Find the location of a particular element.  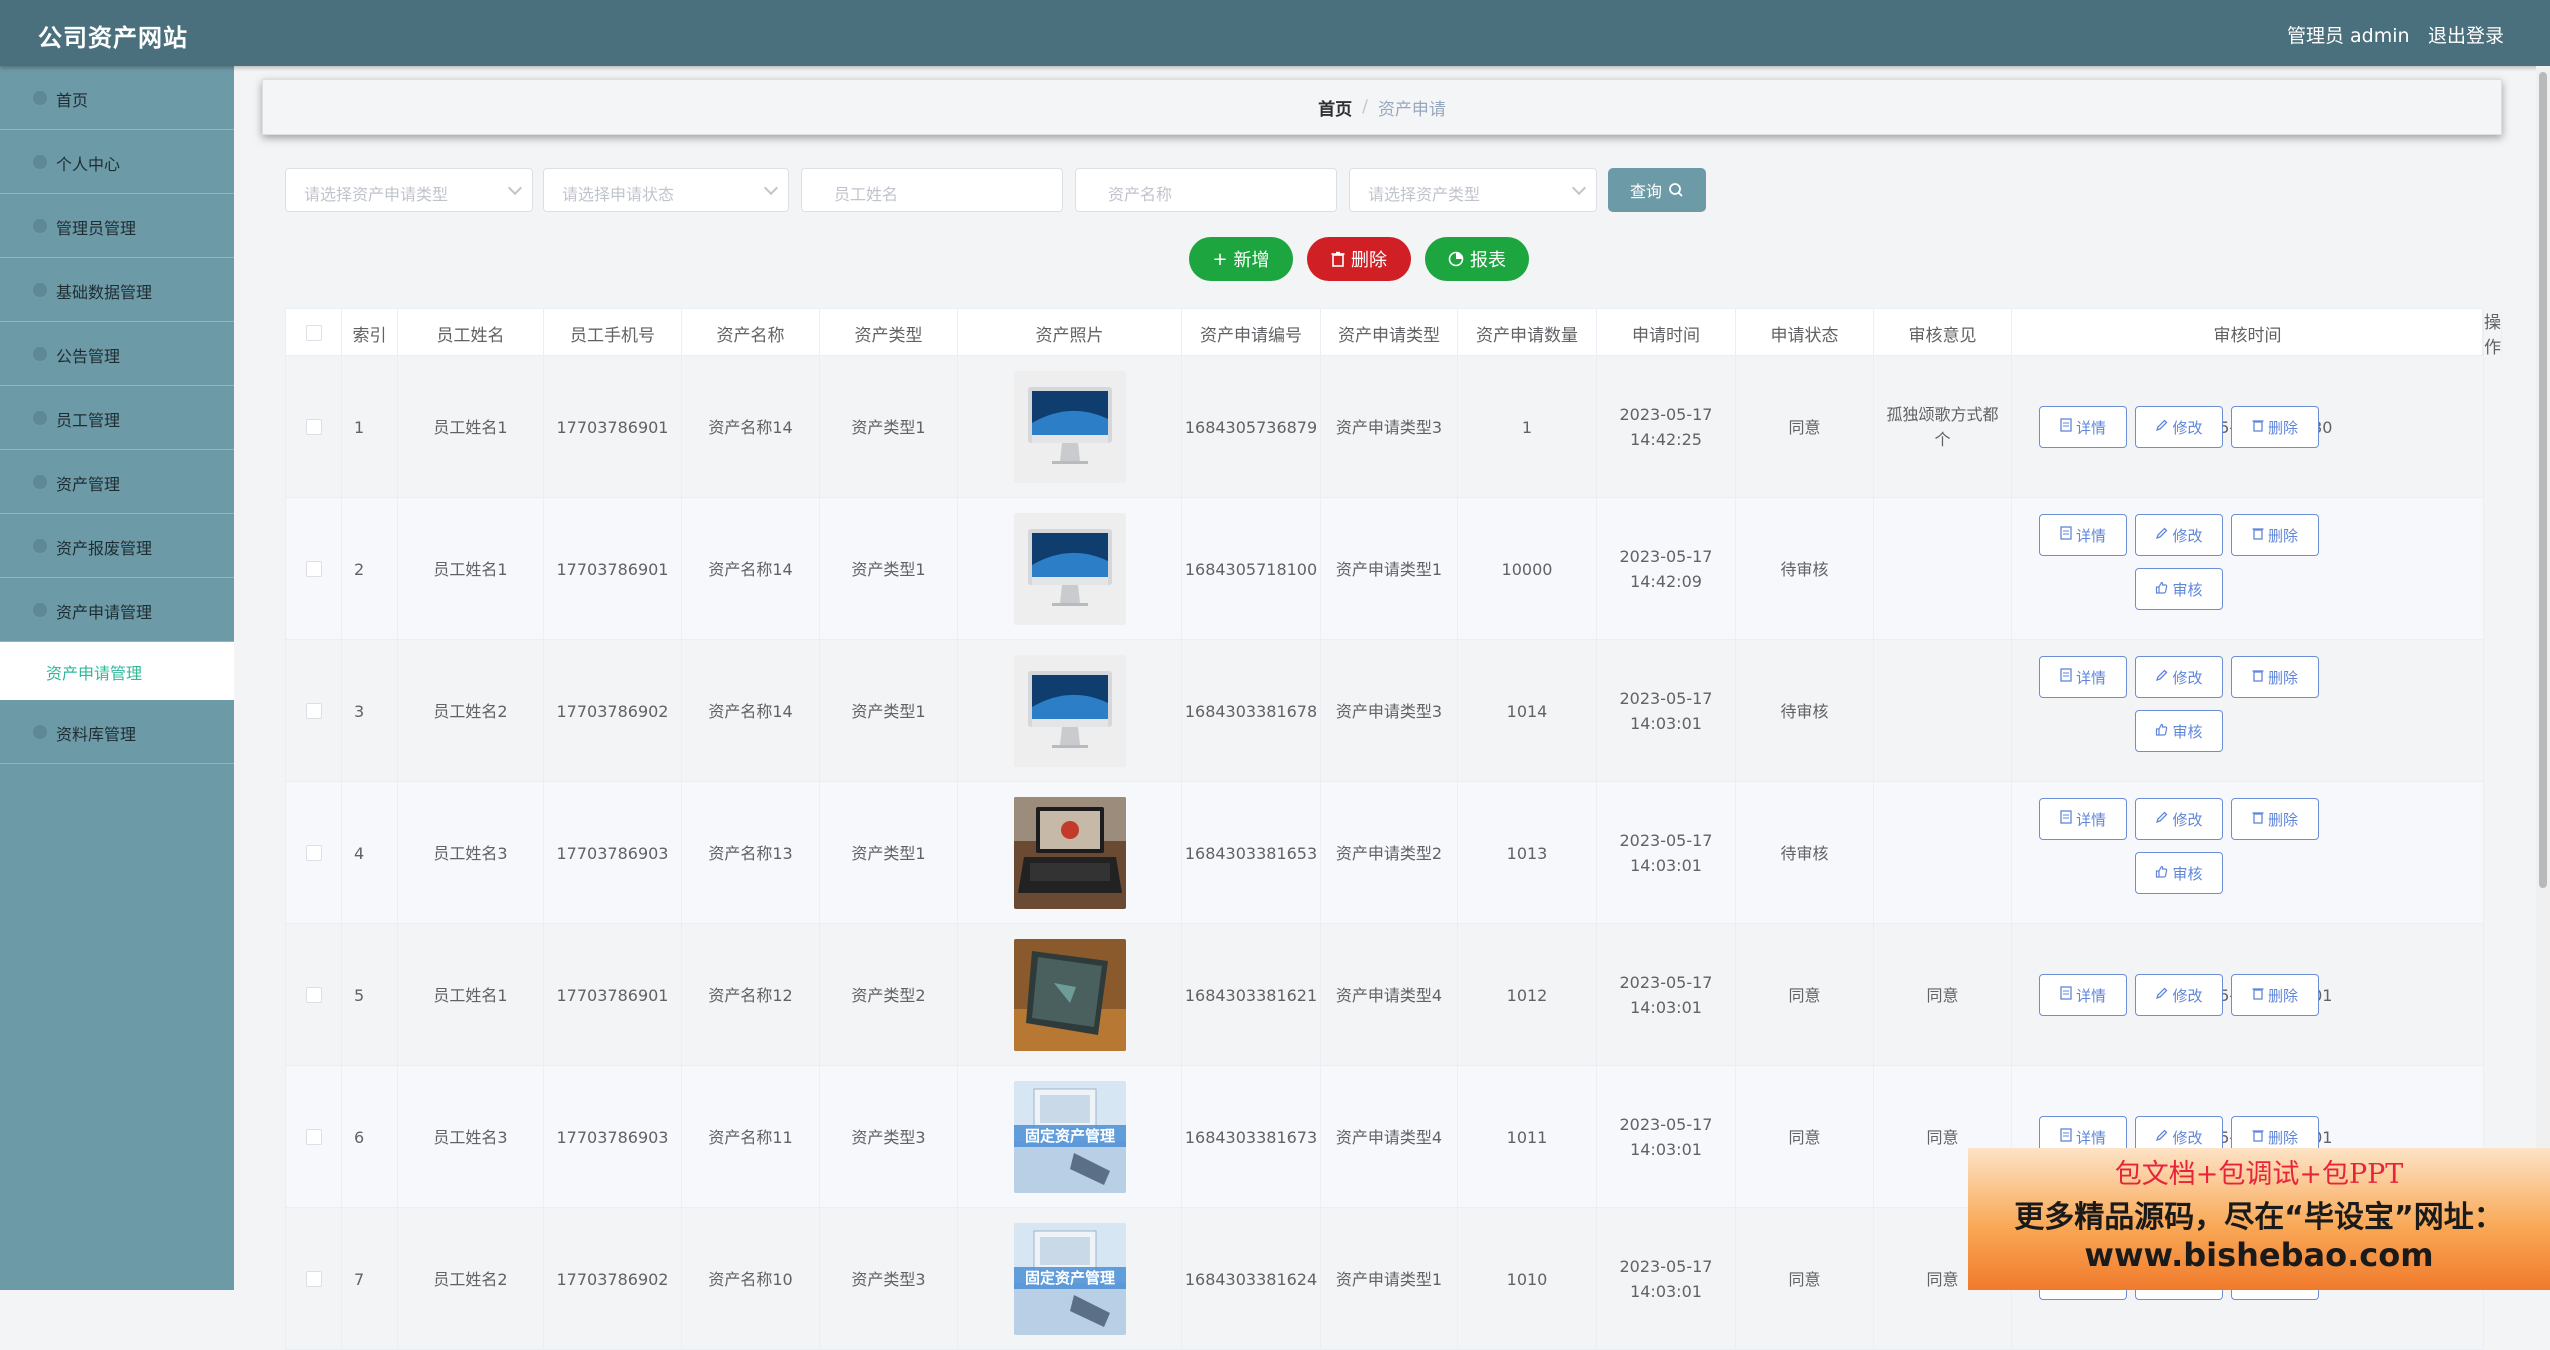

review-opinion: 同意 is located at coordinates (1943, 995).